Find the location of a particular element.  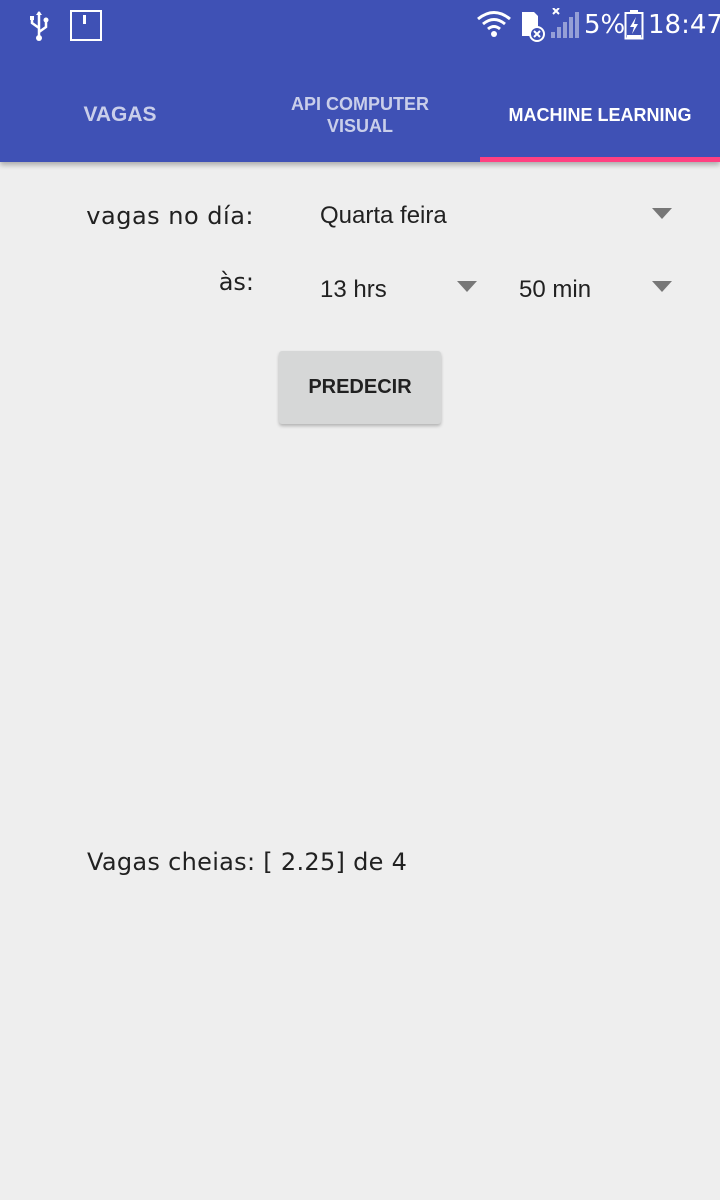

day-spinner-value: Quarta feira is located at coordinates (383, 215).